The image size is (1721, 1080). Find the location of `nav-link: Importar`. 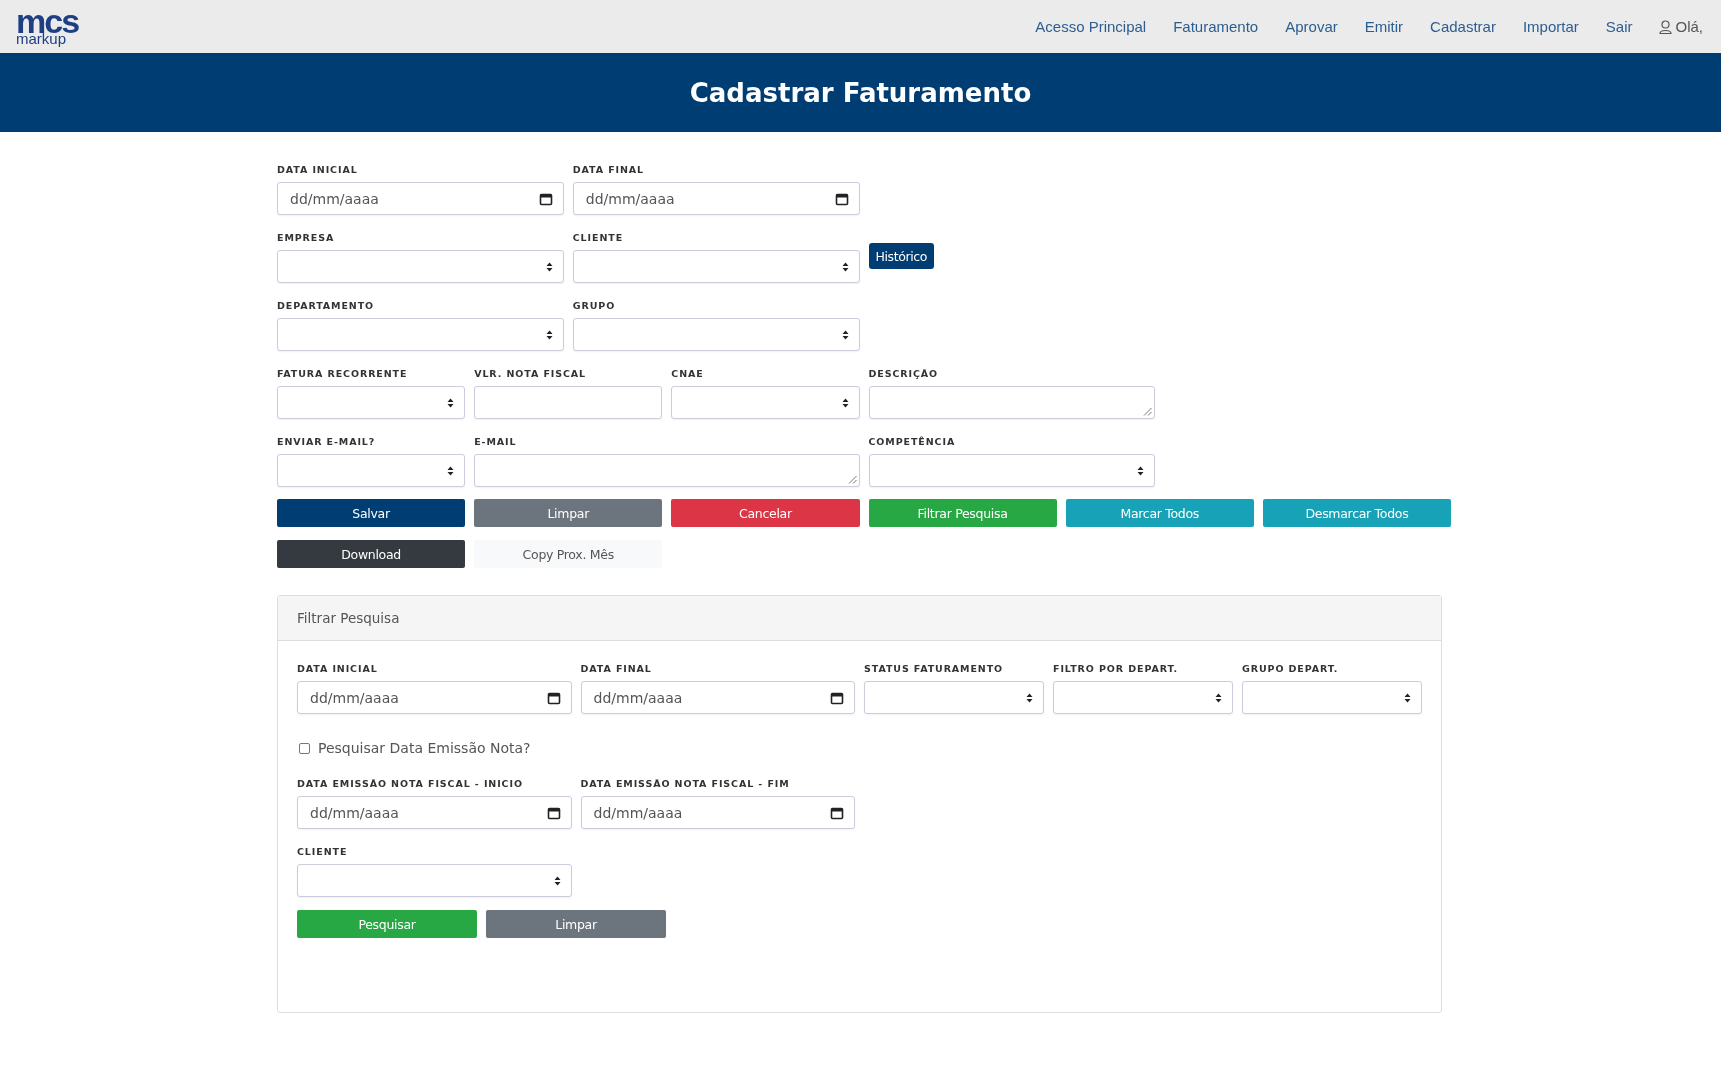

nav-link: Importar is located at coordinates (1550, 26).